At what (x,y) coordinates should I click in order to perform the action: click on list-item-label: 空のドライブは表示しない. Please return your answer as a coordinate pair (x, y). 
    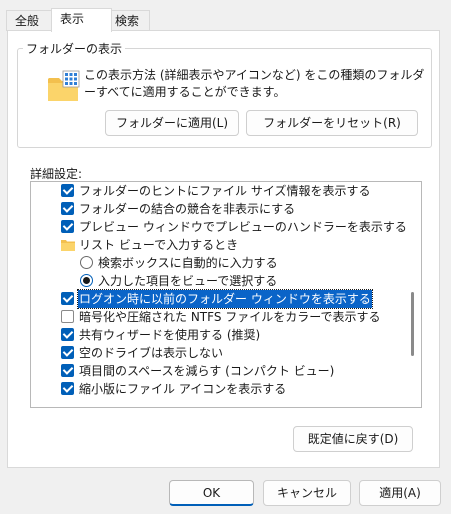
    Looking at the image, I should click on (151, 353).